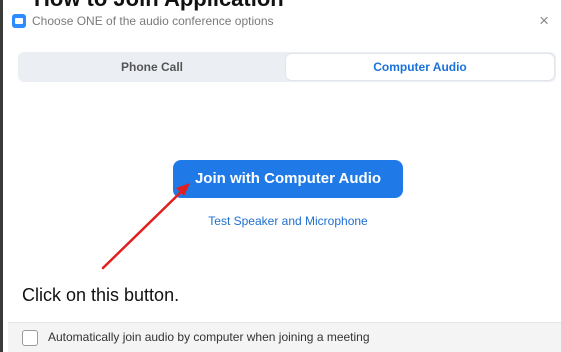  What do you see at coordinates (544, 21) in the screenshot?
I see `close-icon: ×` at bounding box center [544, 21].